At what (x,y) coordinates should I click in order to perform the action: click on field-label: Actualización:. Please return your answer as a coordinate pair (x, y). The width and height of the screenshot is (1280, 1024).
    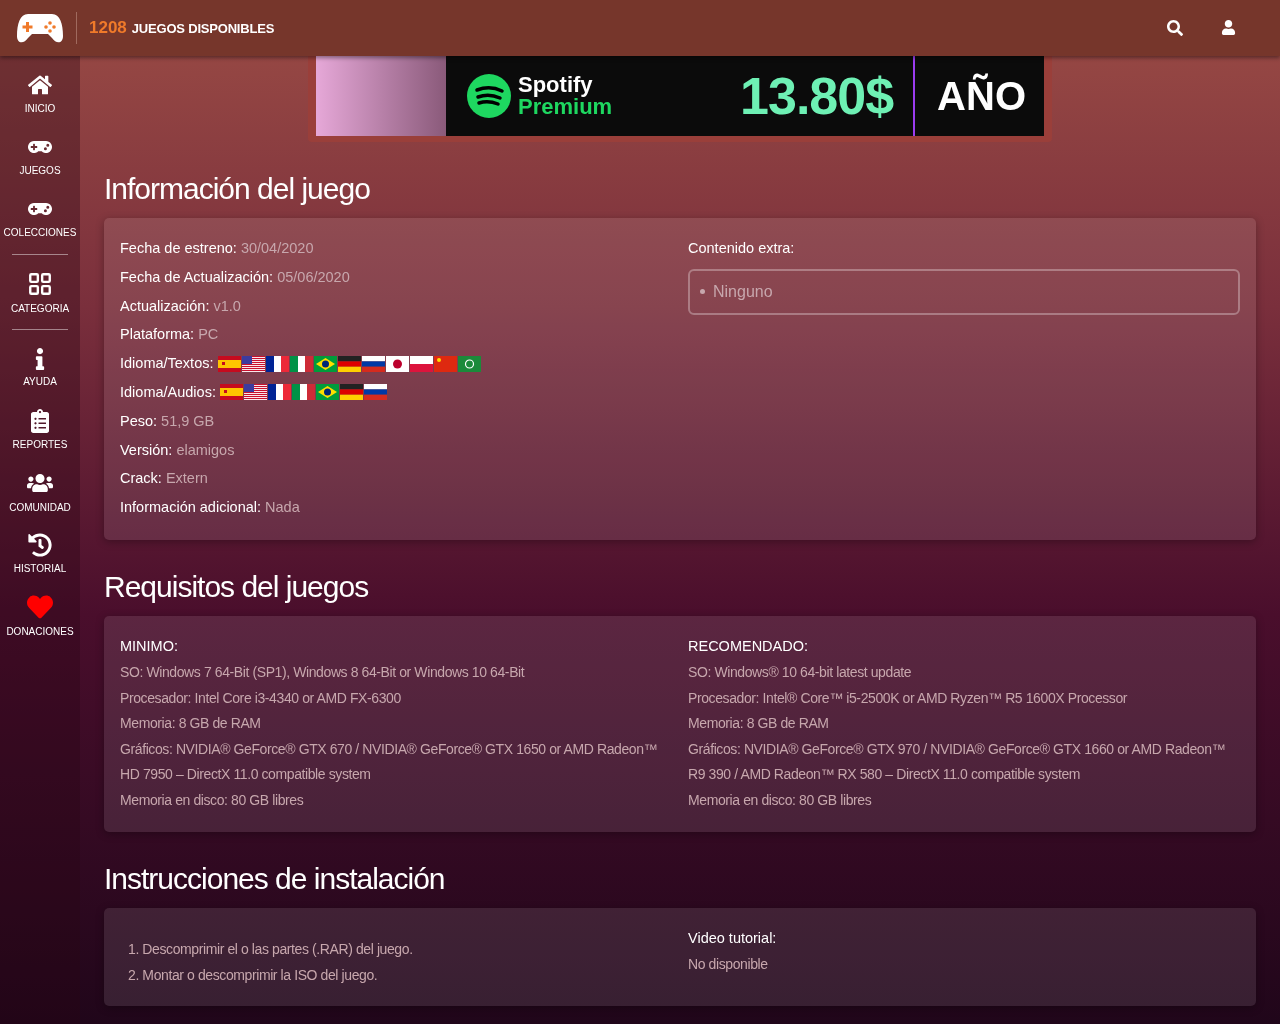
    Looking at the image, I should click on (165, 306).